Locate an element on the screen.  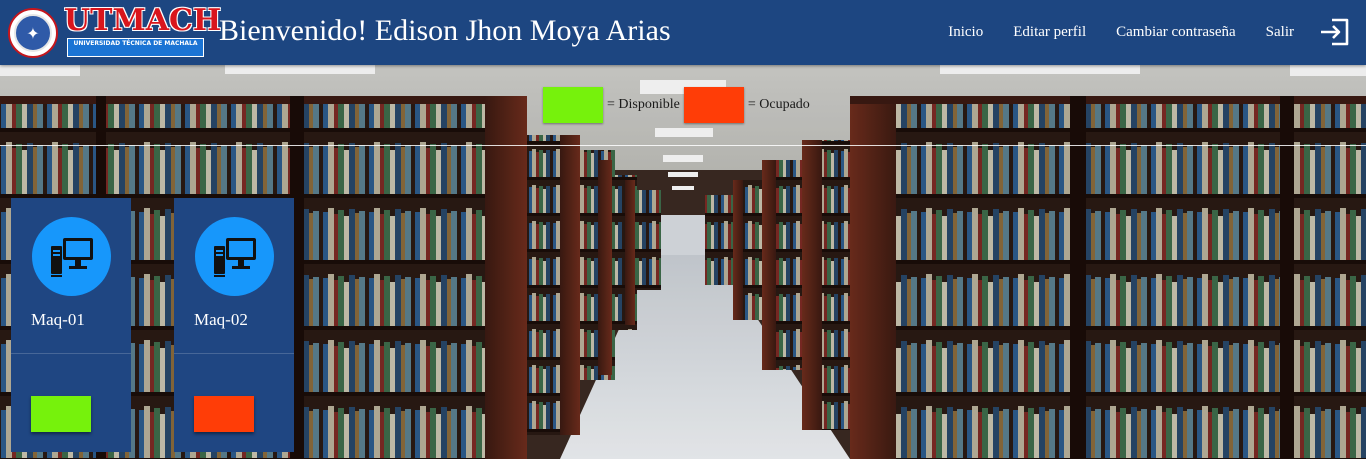
machine-card-maq-01: Maq-01 is located at coordinates (71, 325).